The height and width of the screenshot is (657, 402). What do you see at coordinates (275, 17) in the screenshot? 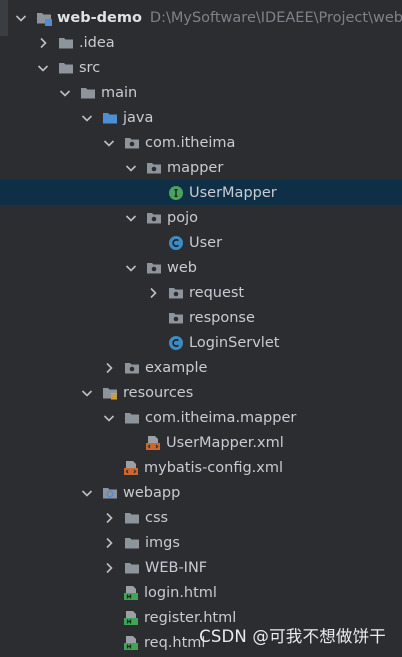
I see `root-project-path: D:\MySoftware\IDEAEE\Project\web` at bounding box center [275, 17].